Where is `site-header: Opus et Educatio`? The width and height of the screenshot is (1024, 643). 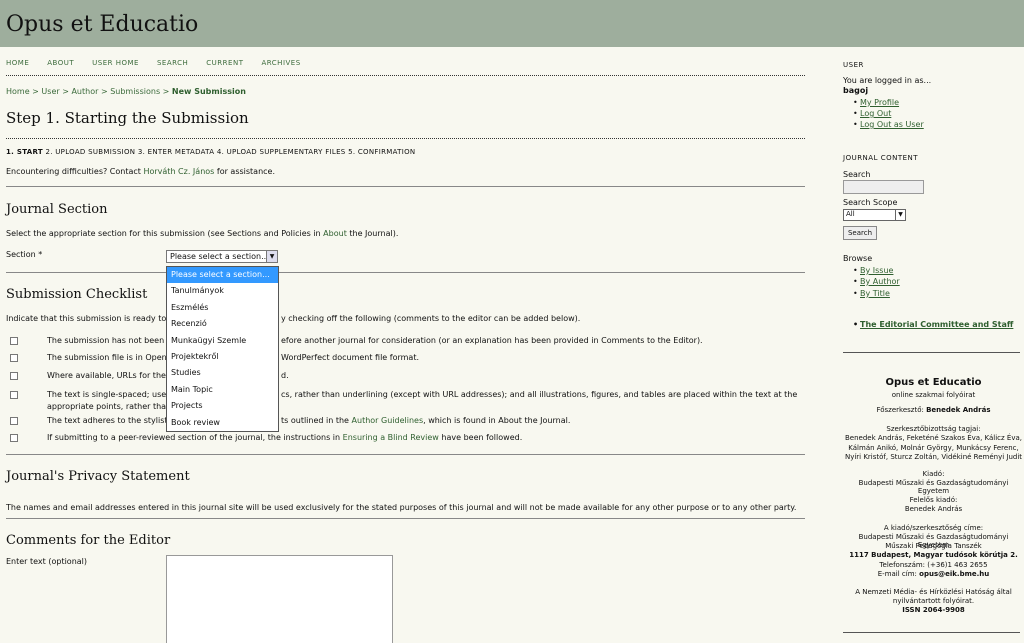 site-header: Opus et Educatio is located at coordinates (512, 23).